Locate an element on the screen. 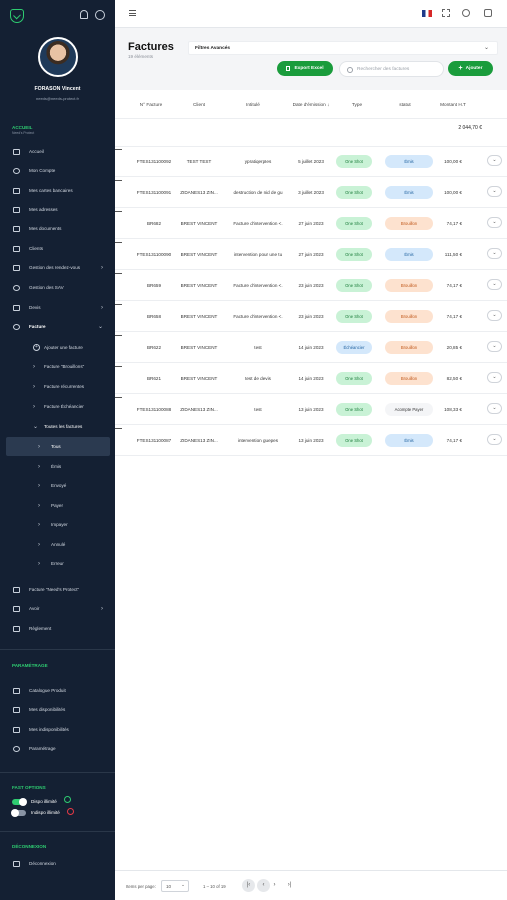 Image resolution: width=507 pixels, height=900 pixels. column-header: Date d'émission ↓ is located at coordinates (311, 104).